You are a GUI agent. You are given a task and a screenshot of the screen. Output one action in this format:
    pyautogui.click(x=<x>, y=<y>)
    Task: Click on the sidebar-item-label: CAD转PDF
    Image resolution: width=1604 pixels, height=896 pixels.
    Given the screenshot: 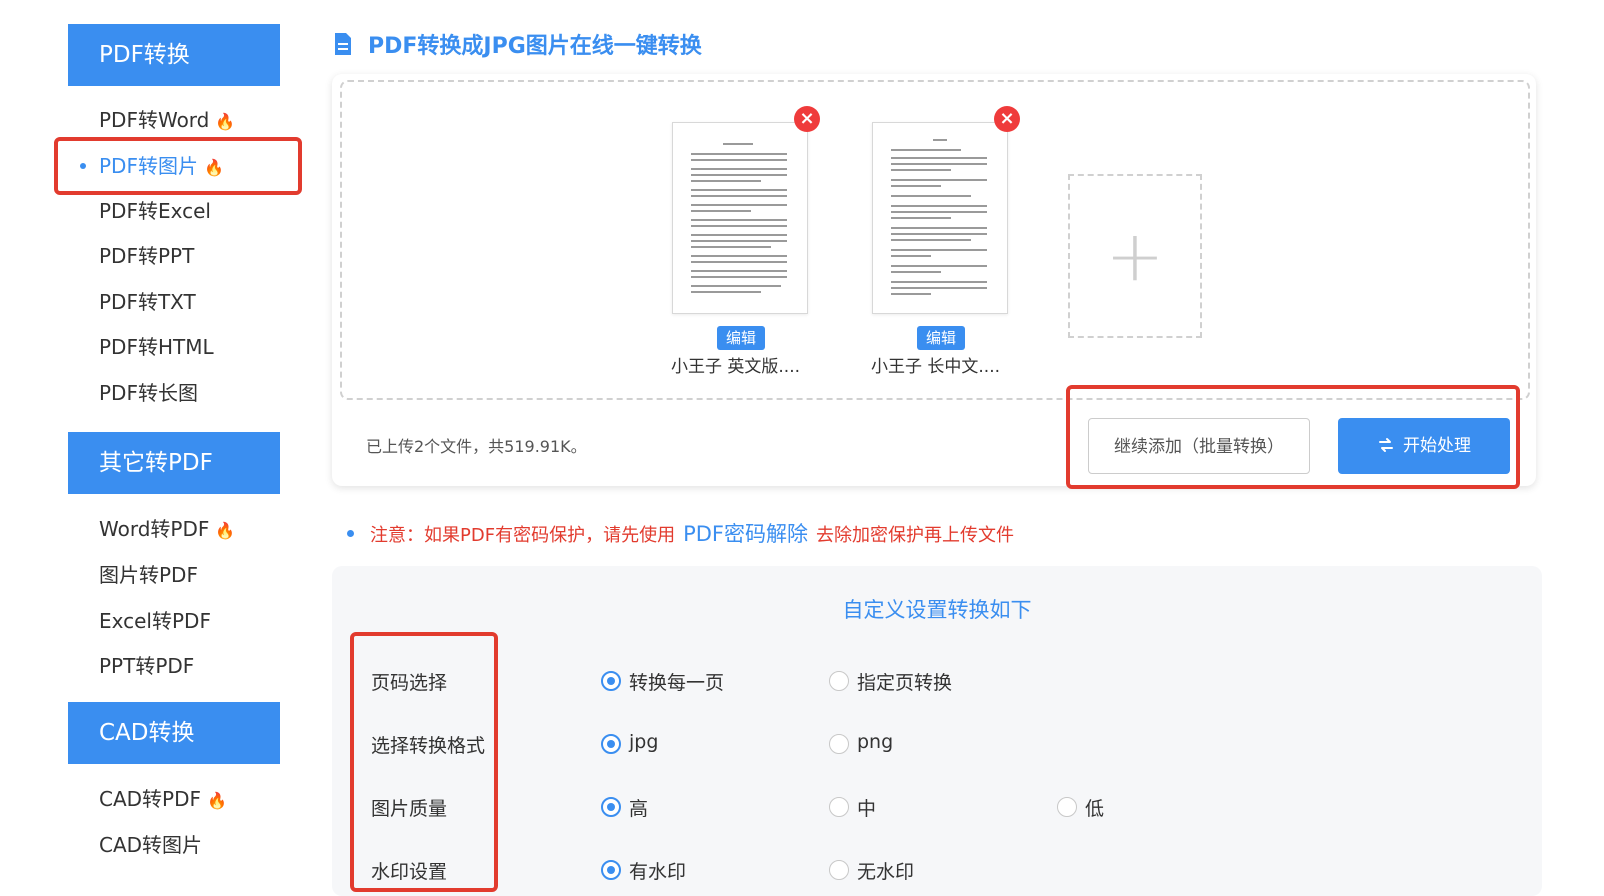 What is the action you would take?
    pyautogui.click(x=150, y=799)
    